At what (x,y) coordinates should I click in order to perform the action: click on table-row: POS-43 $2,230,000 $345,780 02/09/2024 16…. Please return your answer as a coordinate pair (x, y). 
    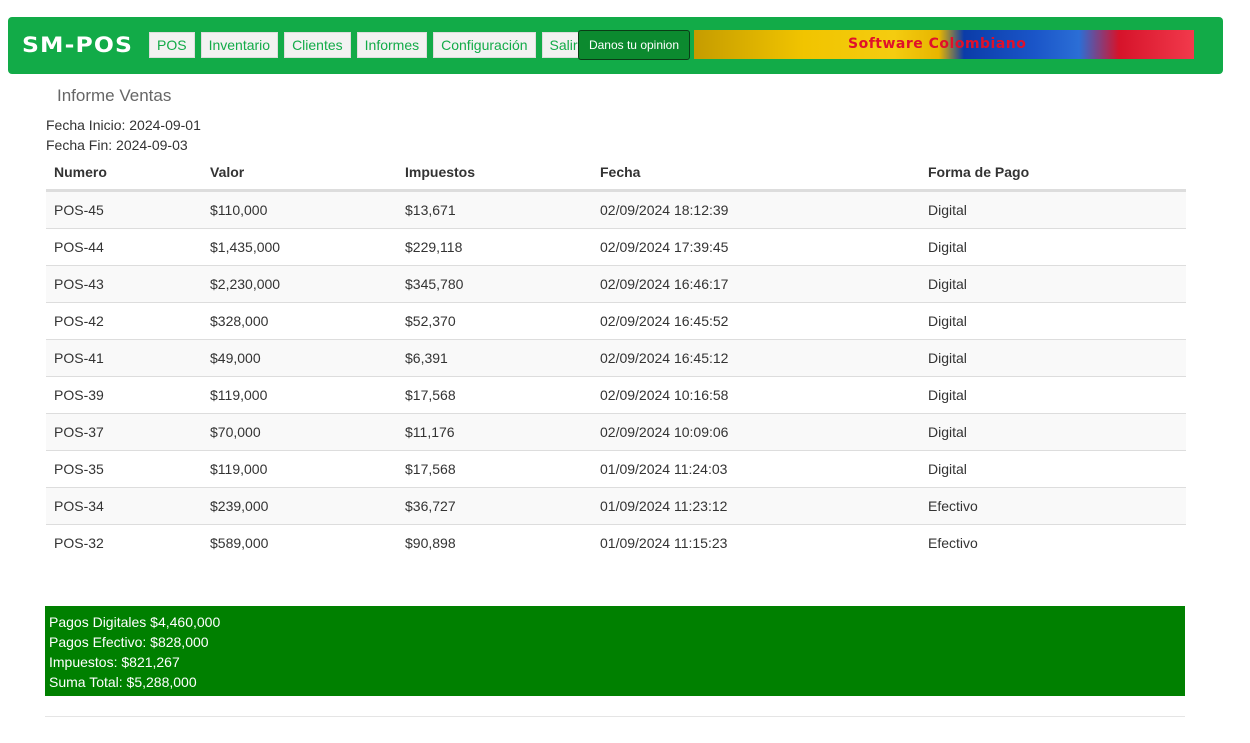
    Looking at the image, I should click on (616, 283).